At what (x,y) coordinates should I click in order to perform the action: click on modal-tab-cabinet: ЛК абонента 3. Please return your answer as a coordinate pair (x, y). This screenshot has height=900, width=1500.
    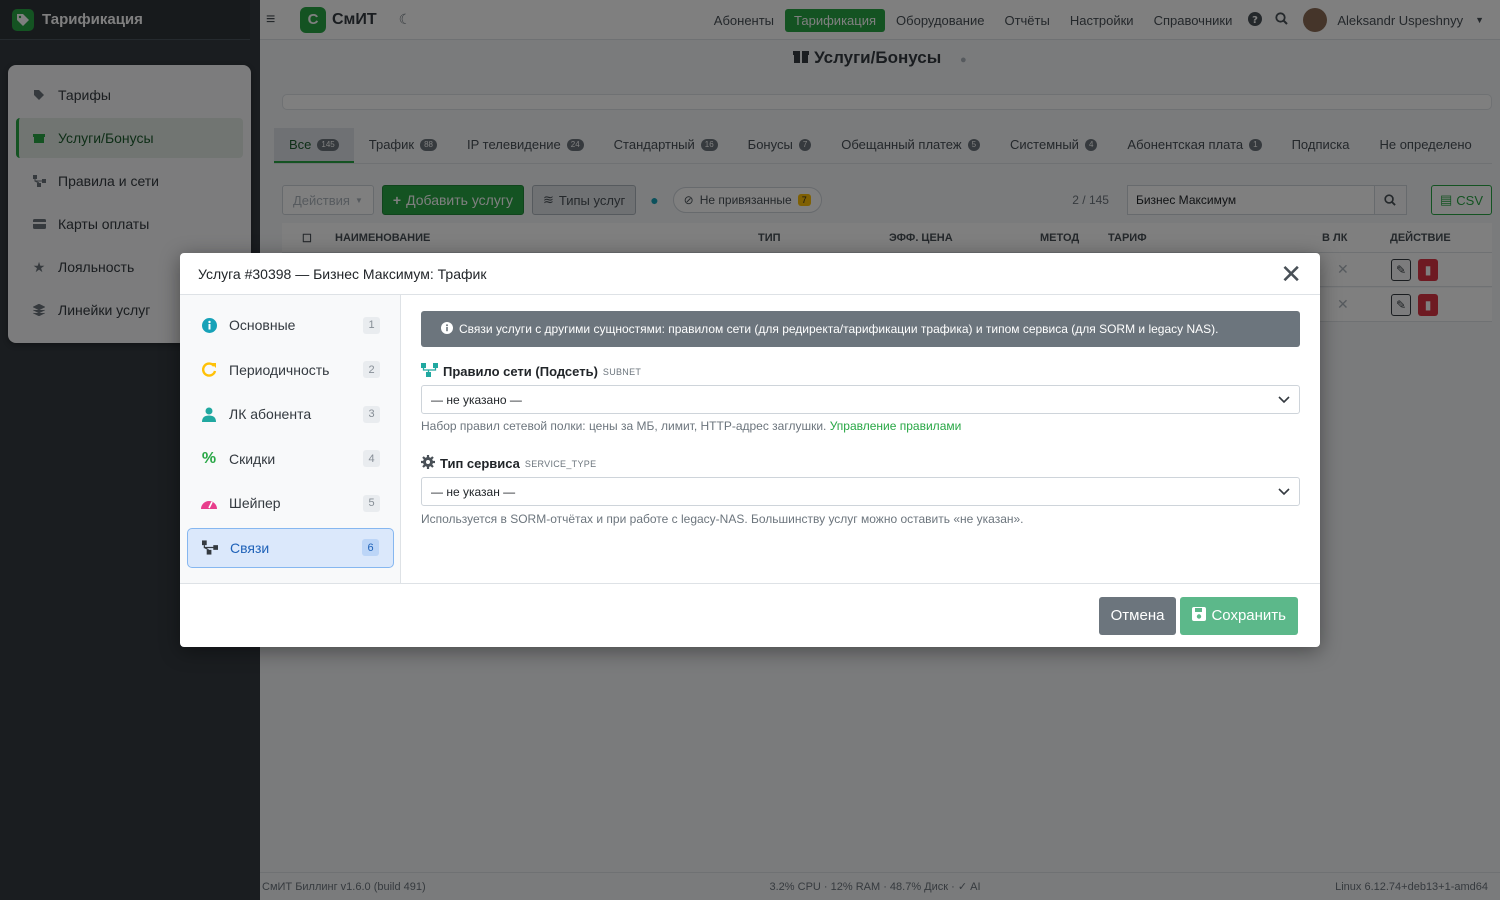
    Looking at the image, I should click on (290, 414).